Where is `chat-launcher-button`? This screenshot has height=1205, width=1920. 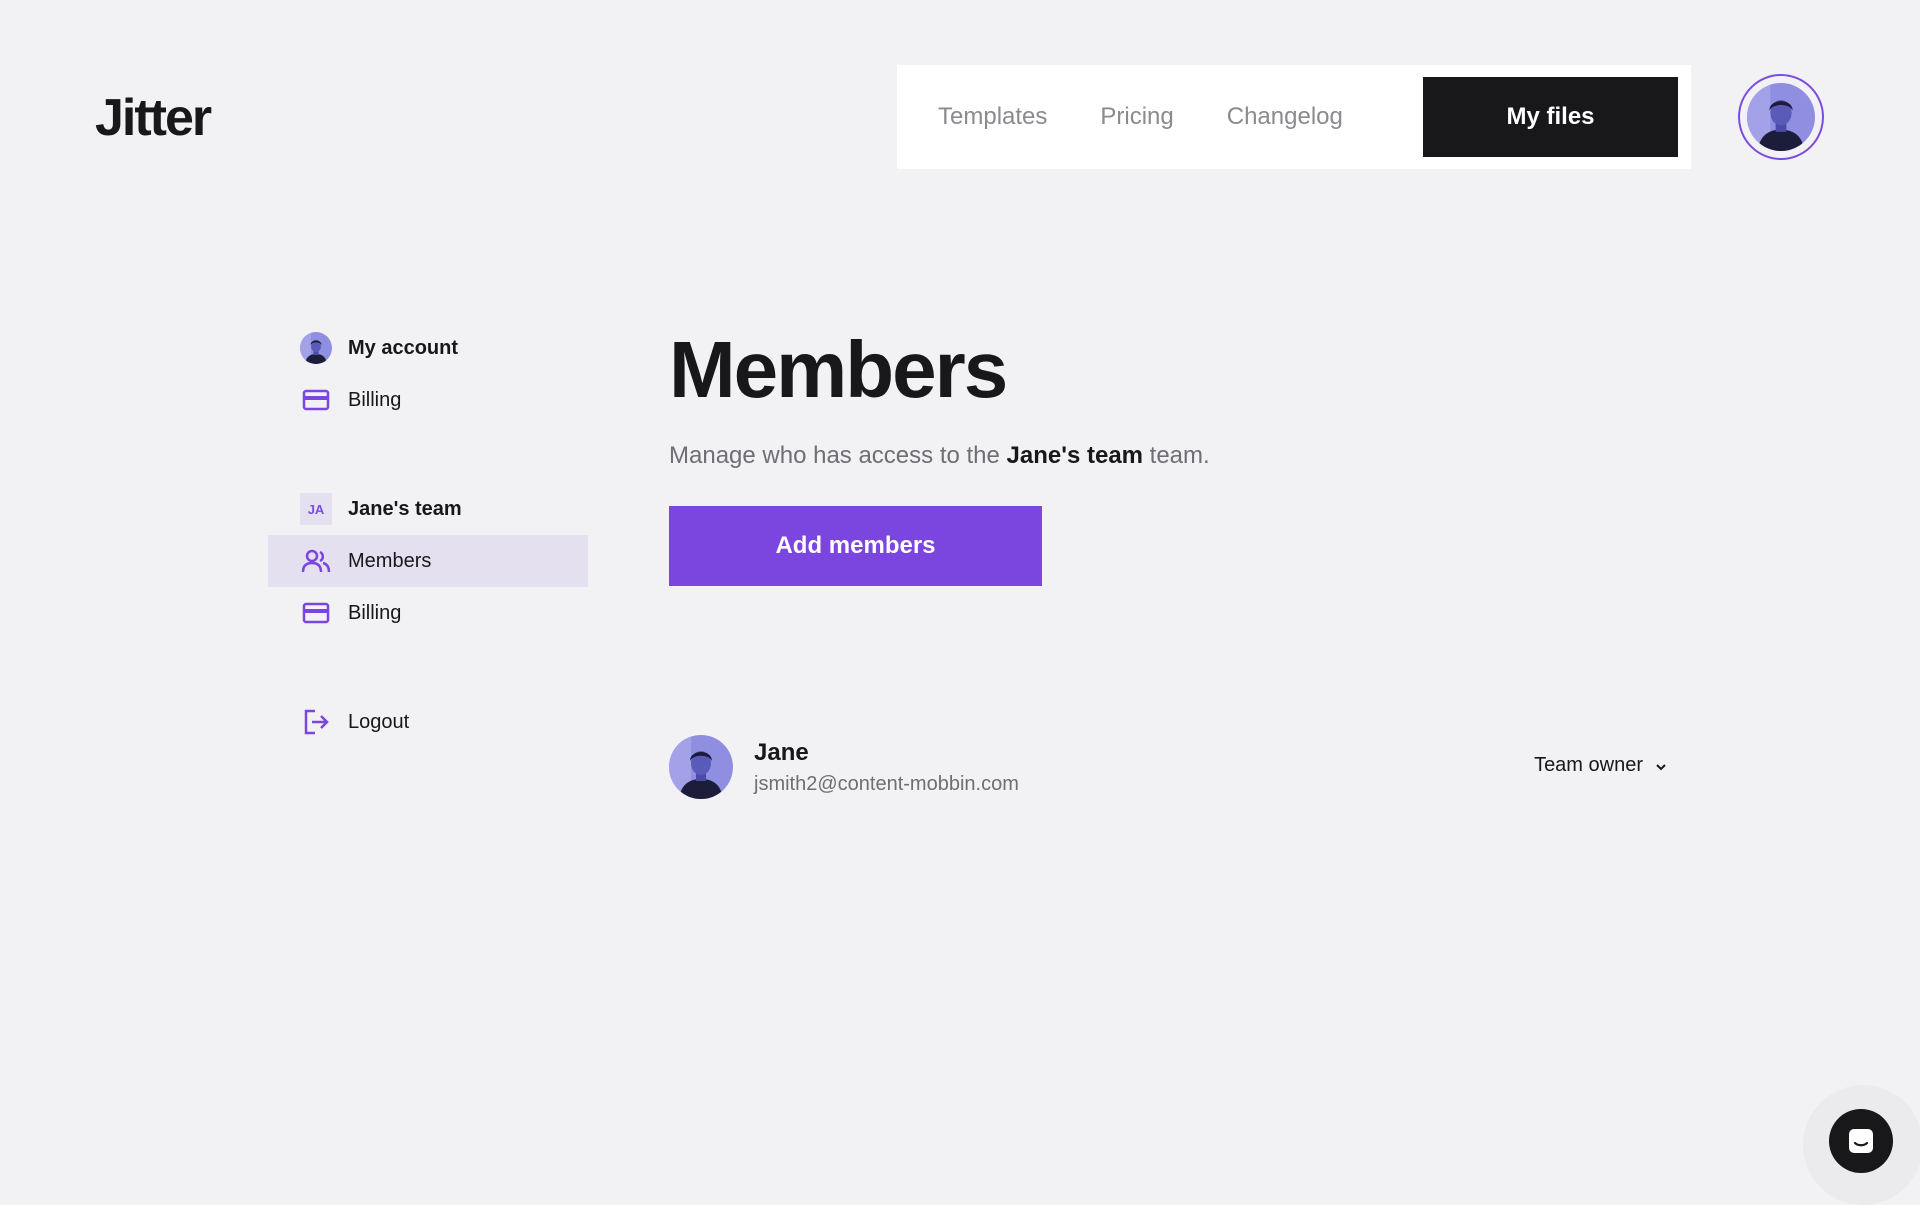 chat-launcher-button is located at coordinates (1861, 1141).